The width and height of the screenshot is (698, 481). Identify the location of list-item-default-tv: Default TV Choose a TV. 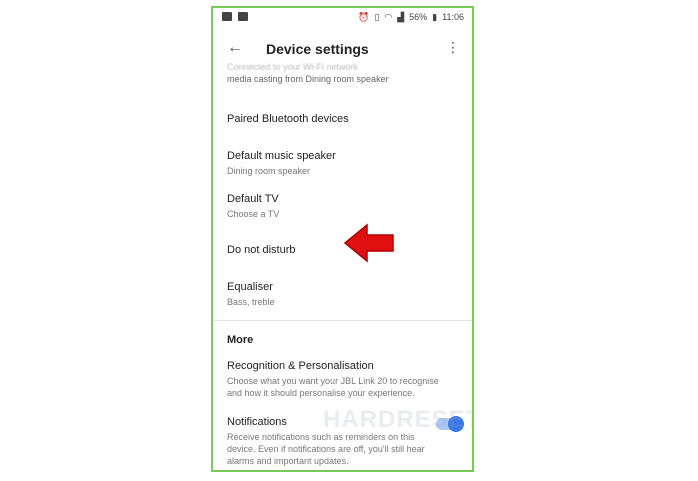
(342, 206).